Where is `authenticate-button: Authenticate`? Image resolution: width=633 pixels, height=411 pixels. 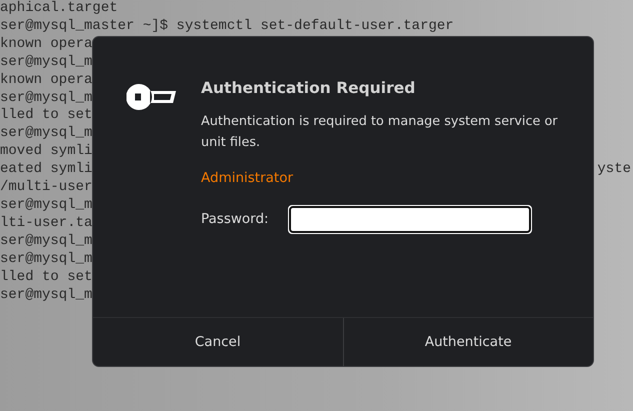 authenticate-button: Authenticate is located at coordinates (467, 342).